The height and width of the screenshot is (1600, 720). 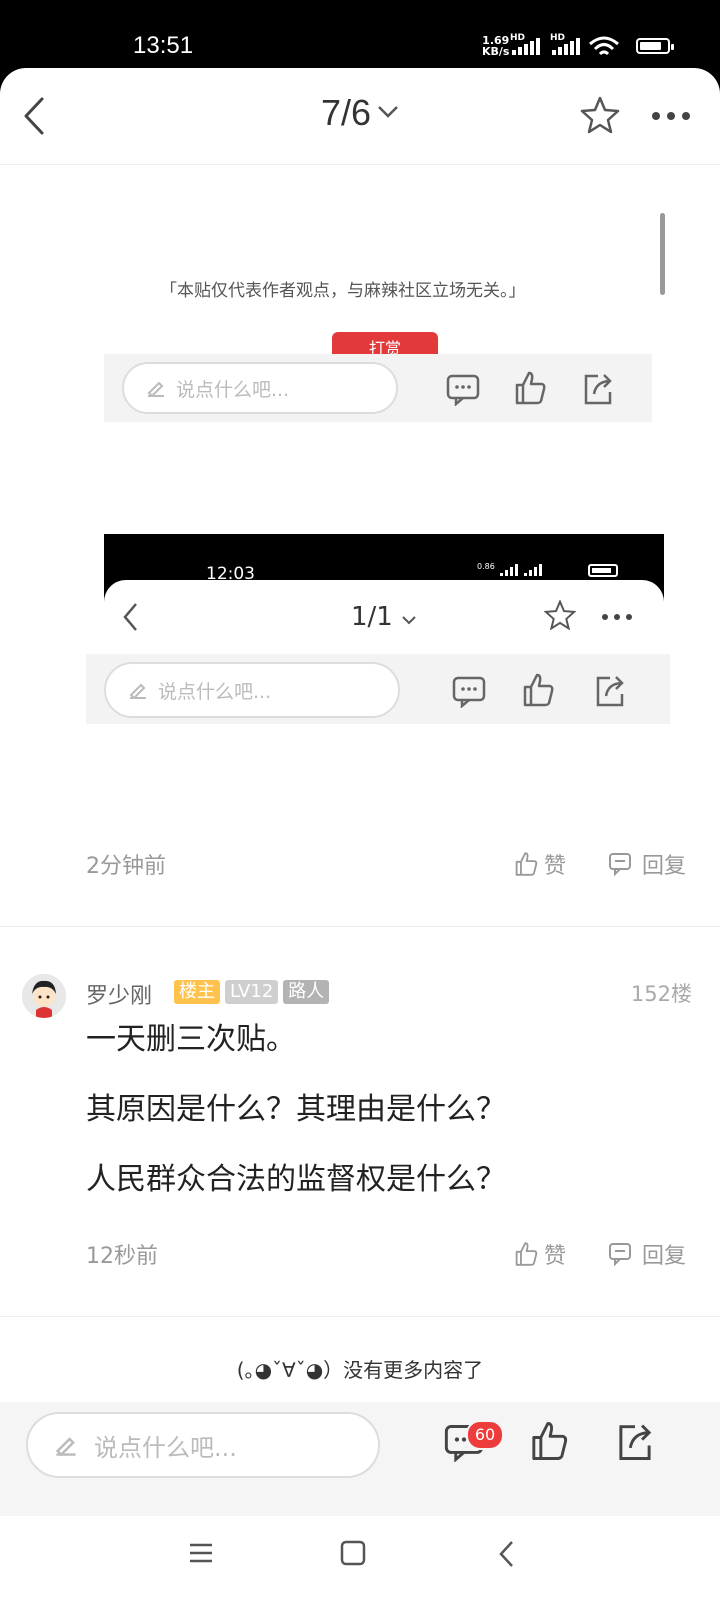 What do you see at coordinates (485, 1435) in the screenshot?
I see `comment-count-badge: 60` at bounding box center [485, 1435].